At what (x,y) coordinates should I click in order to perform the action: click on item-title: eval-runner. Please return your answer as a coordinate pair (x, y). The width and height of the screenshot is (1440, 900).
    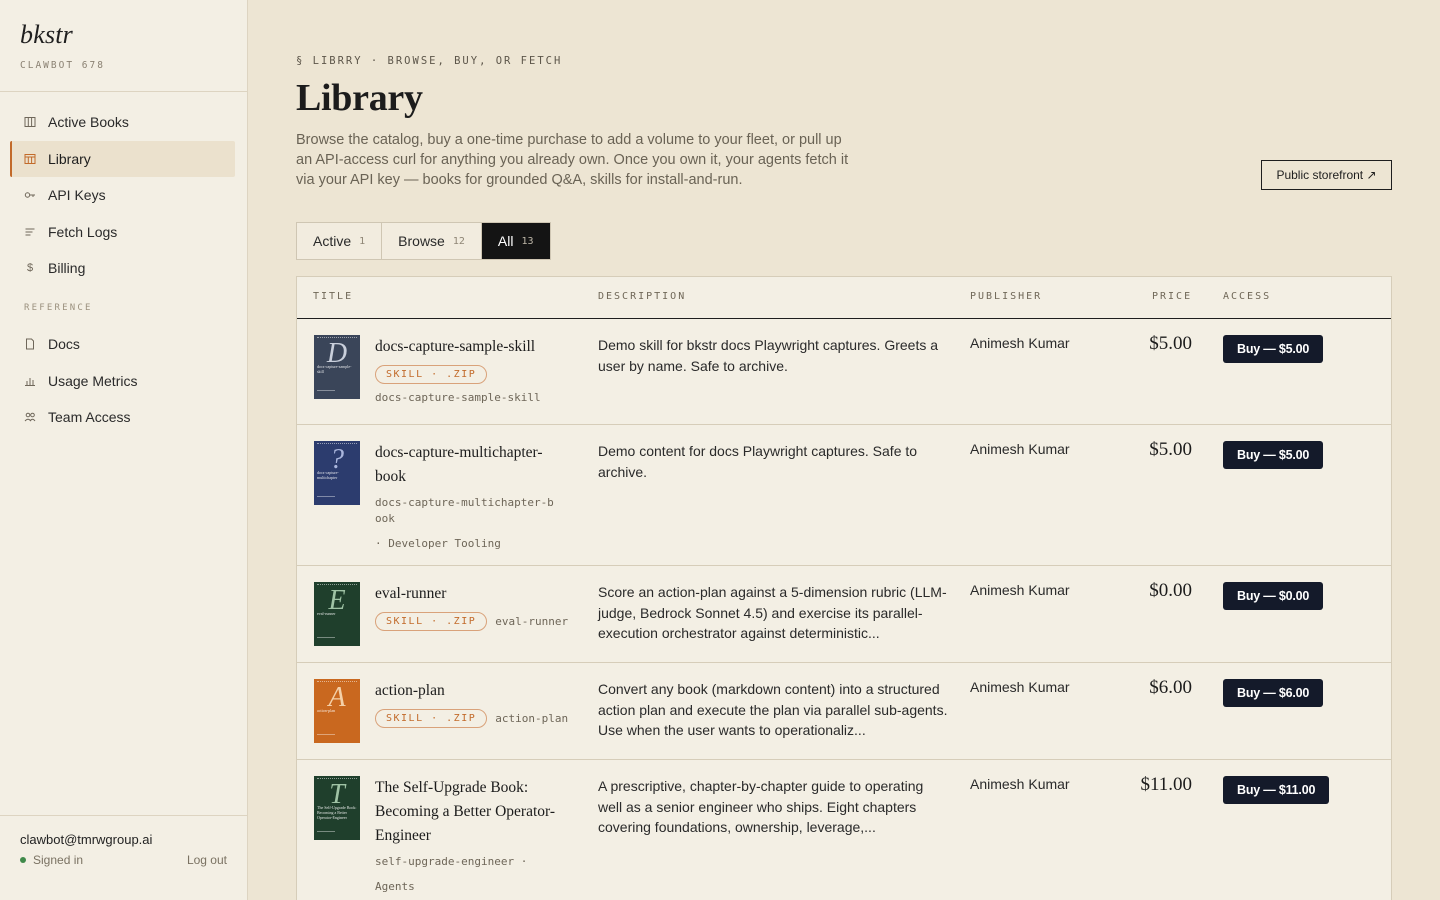
    Looking at the image, I should click on (482, 594).